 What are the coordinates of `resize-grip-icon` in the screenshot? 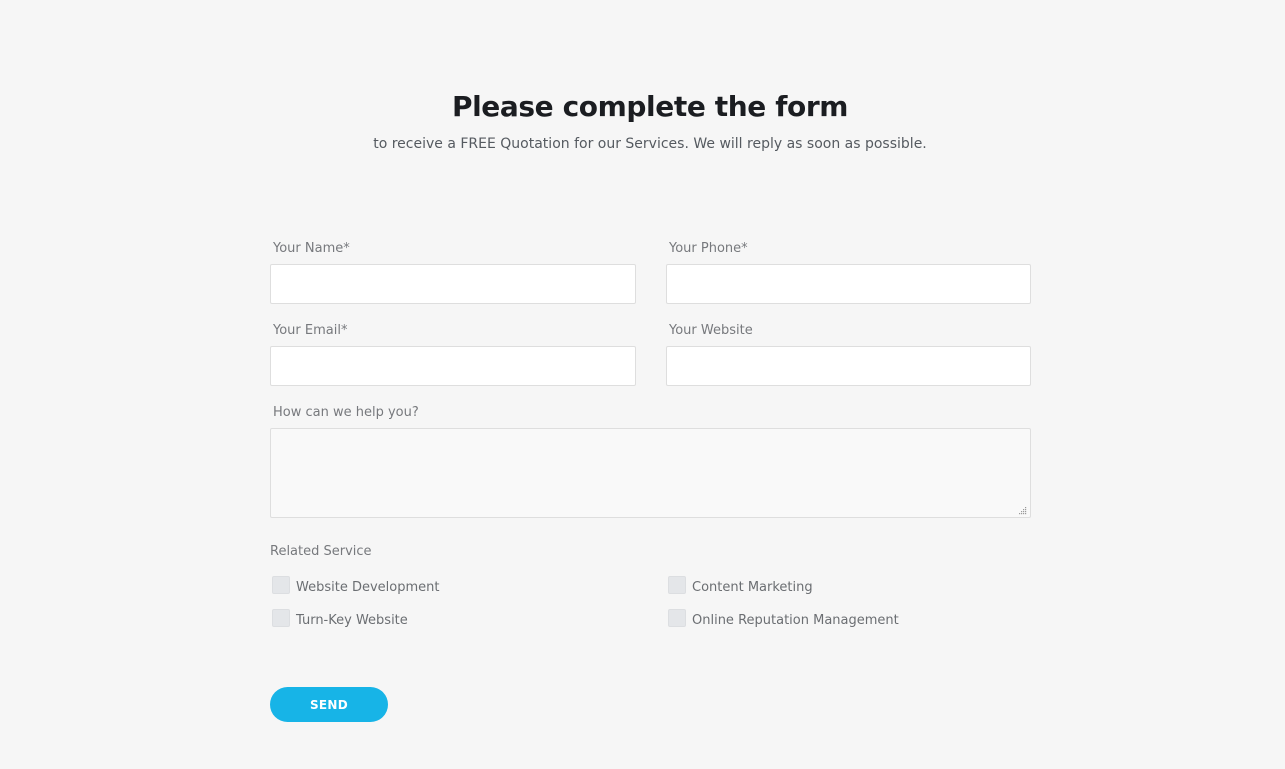 It's located at (1022, 510).